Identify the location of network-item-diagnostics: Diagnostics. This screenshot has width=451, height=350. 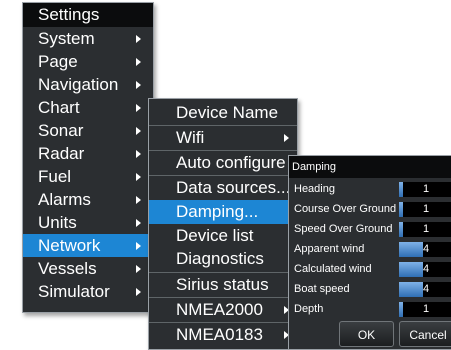
(223, 259).